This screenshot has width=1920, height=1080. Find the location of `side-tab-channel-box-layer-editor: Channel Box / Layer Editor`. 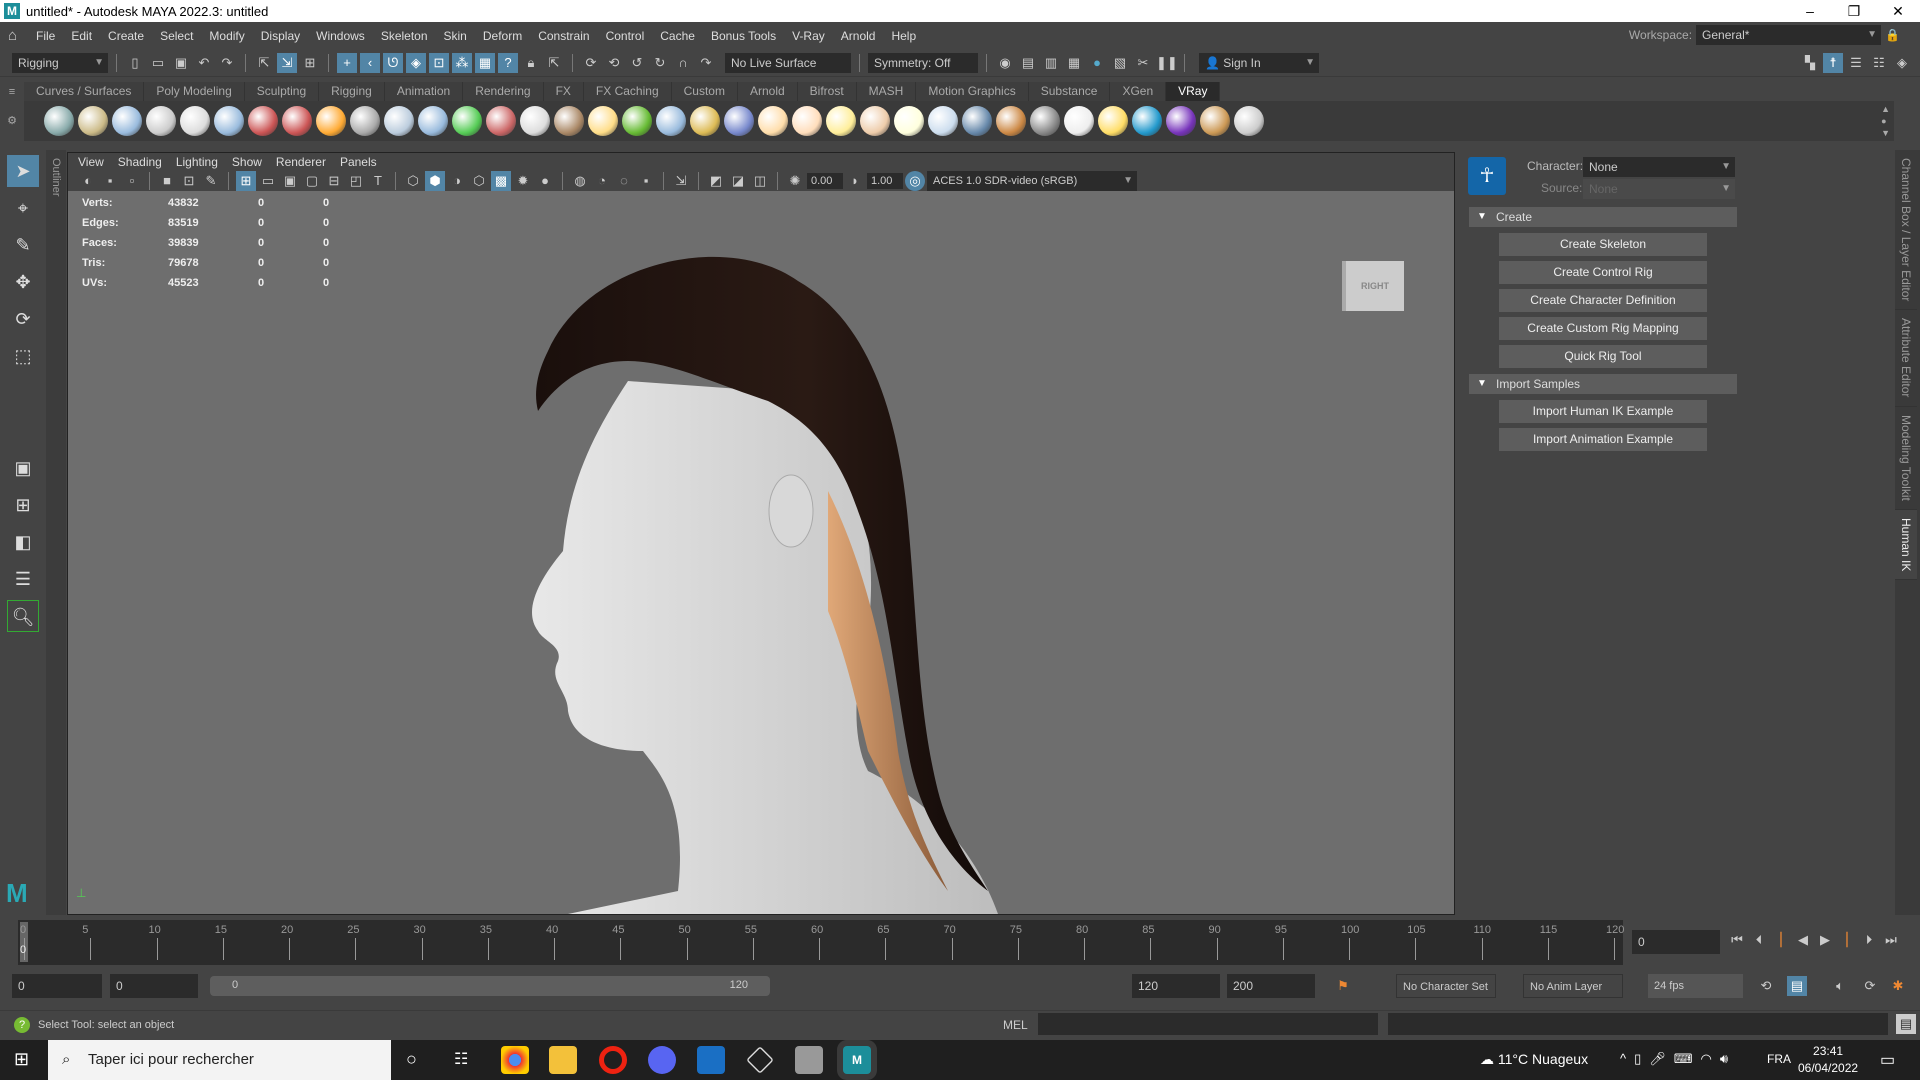

side-tab-channel-box-layer-editor: Channel Box / Layer Editor is located at coordinates (1906, 230).